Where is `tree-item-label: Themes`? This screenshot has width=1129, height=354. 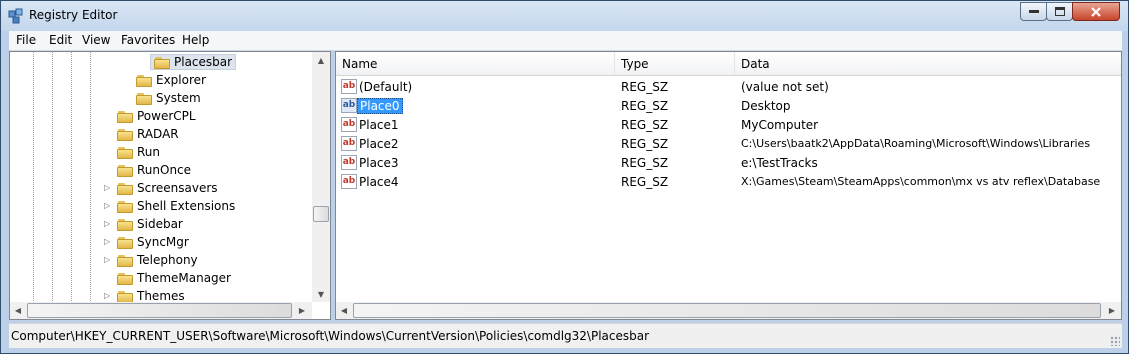
tree-item-label: Themes is located at coordinates (161, 296).